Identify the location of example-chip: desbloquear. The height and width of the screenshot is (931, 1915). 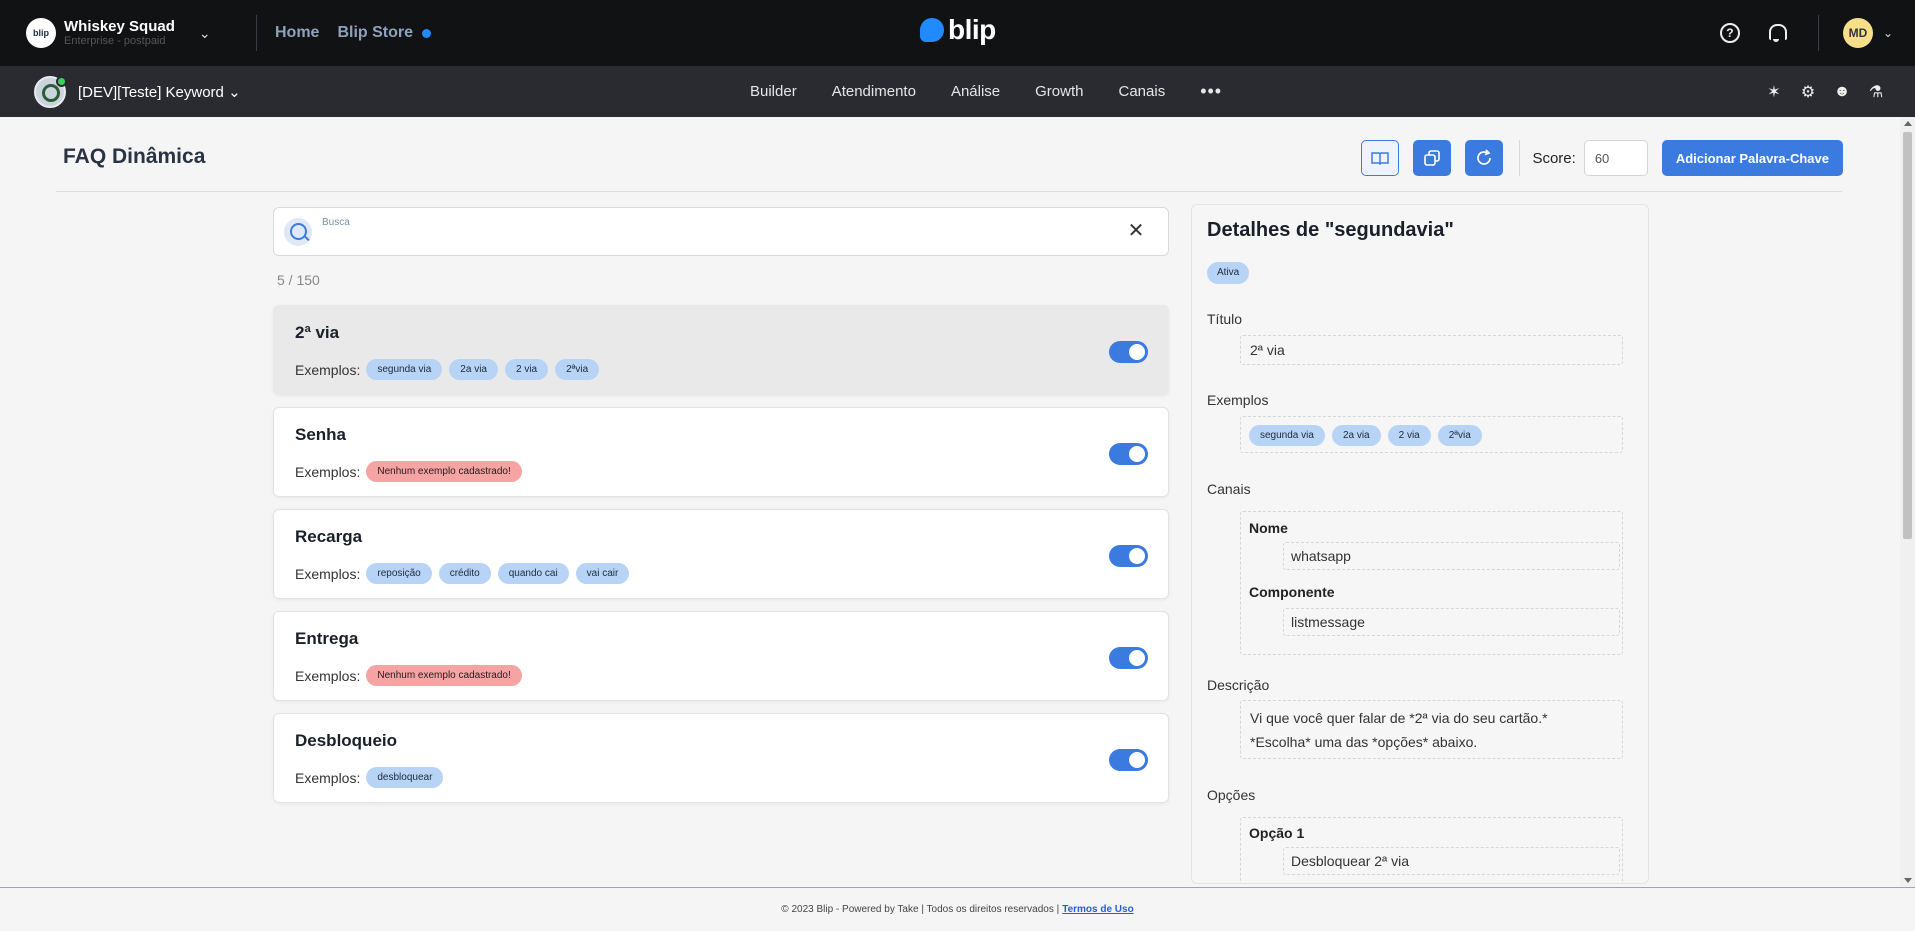
(405, 777).